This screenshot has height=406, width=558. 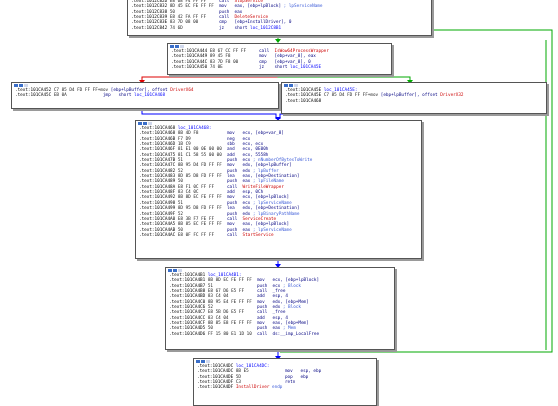 I want to click on asm-operands: ecx, [ebp+lpBlock], so click(x=297, y=281).